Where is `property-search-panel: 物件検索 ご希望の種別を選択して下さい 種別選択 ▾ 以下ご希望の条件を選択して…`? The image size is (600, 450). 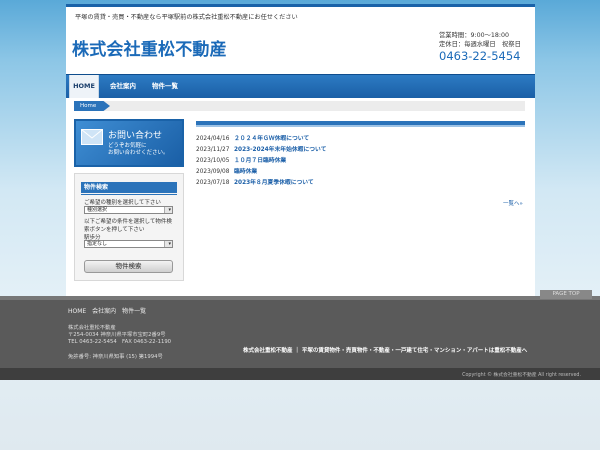
property-search-panel: 物件検索 ご希望の種別を選択して下さい 種別選択 ▾ 以下ご希望の条件を選択して… is located at coordinates (129, 227).